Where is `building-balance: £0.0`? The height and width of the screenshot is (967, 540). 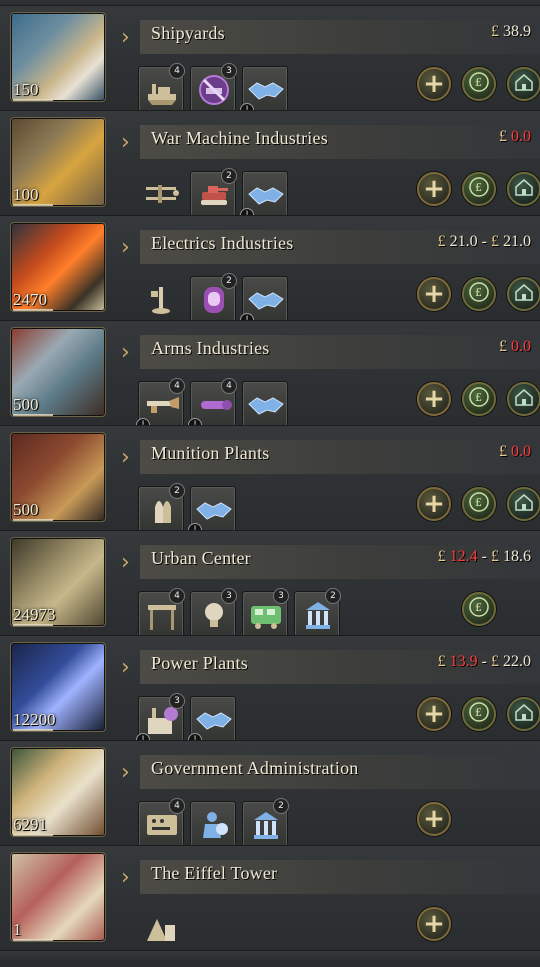 building-balance: £0.0 is located at coordinates (515, 452).